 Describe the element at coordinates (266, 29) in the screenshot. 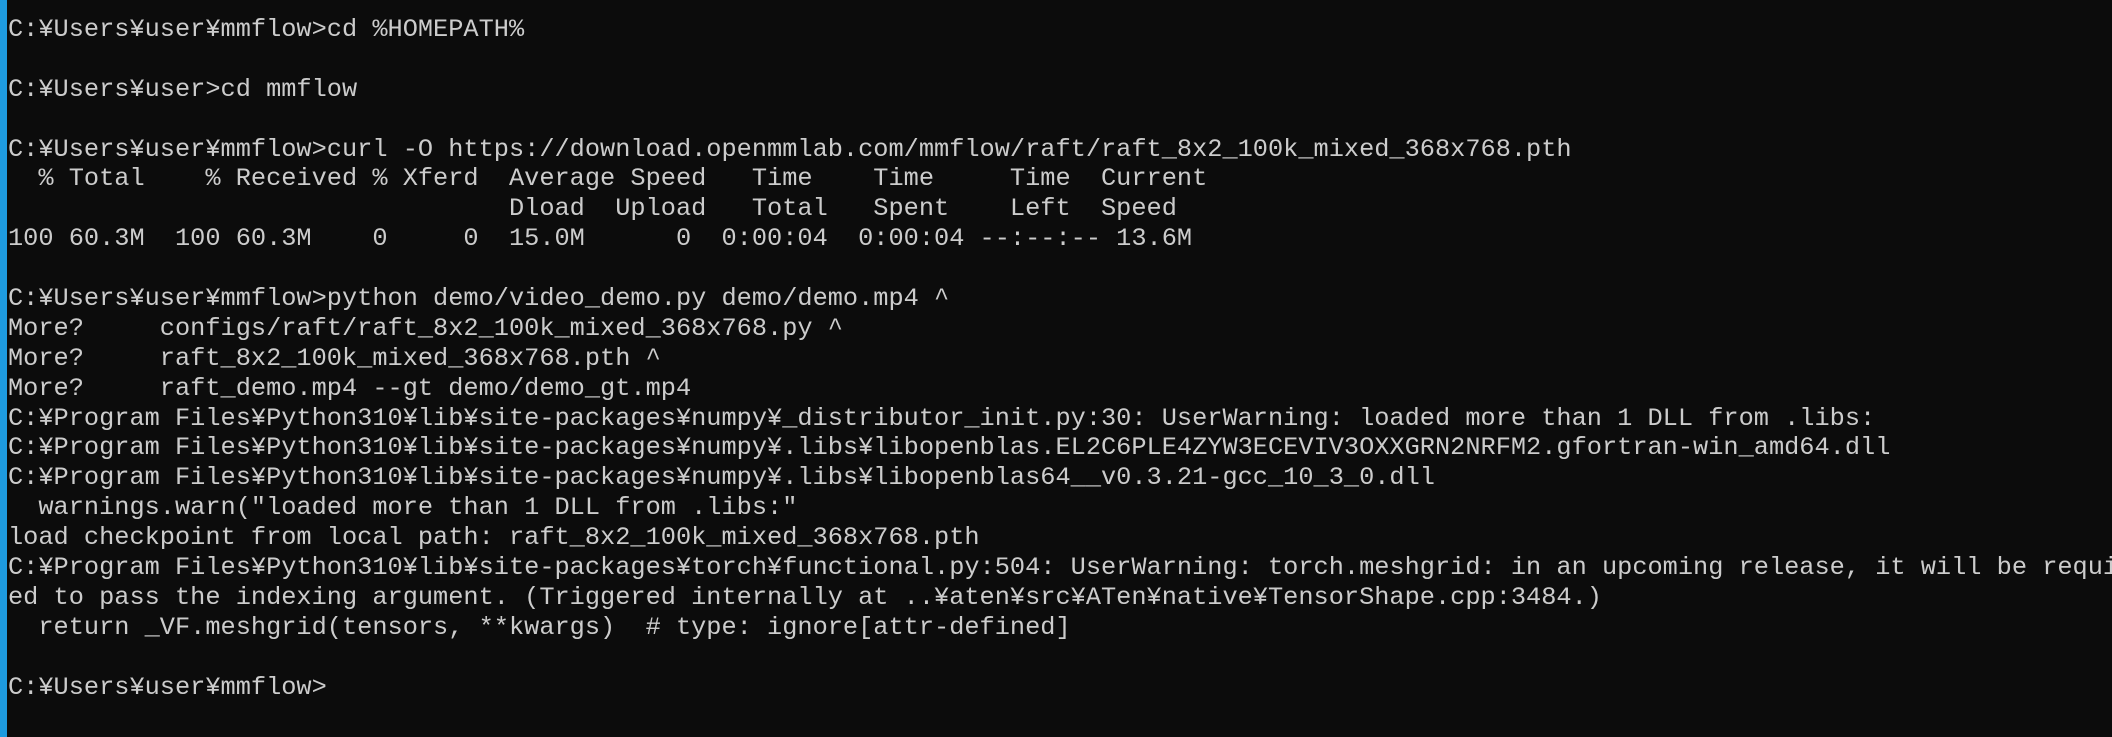

I see `console-line: C:¥Users¥user¥mmflow>cd %HOMEPATH%` at that location.